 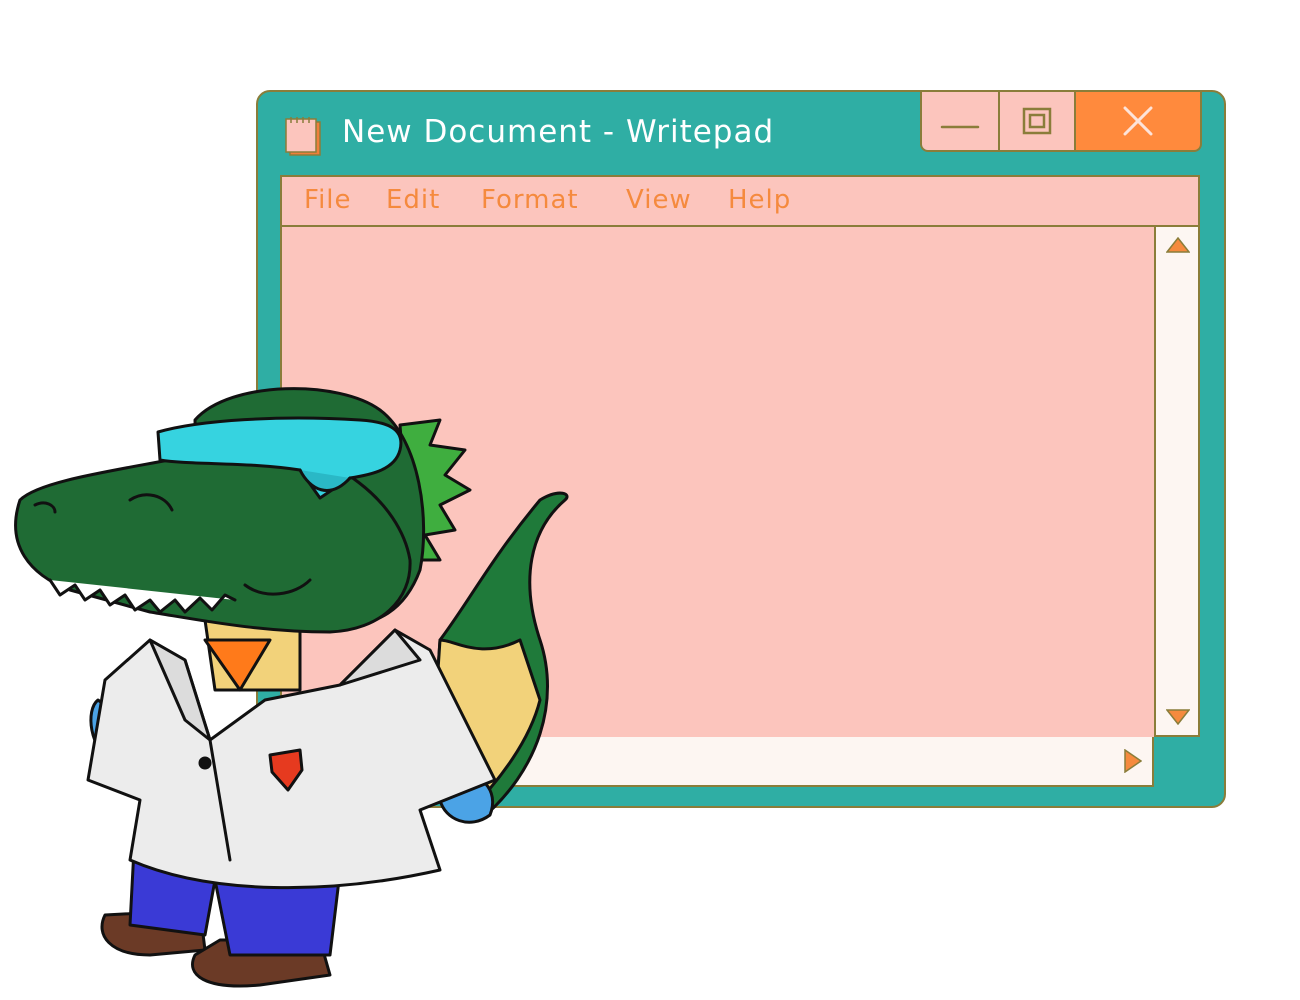 I want to click on triangle-up-icon, so click(x=1178, y=245).